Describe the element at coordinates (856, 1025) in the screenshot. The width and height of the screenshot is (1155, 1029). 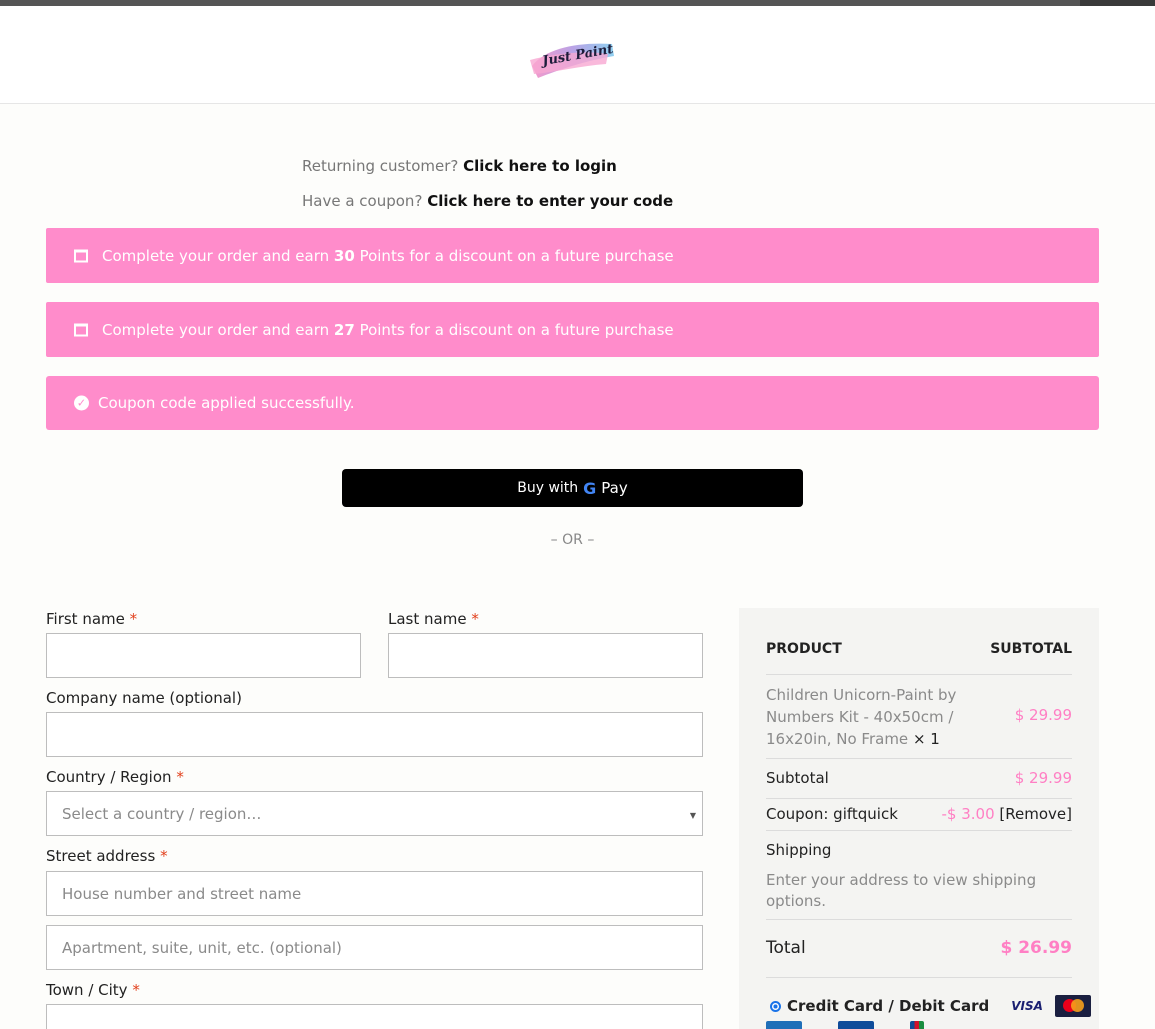
I see `diners-icon` at that location.